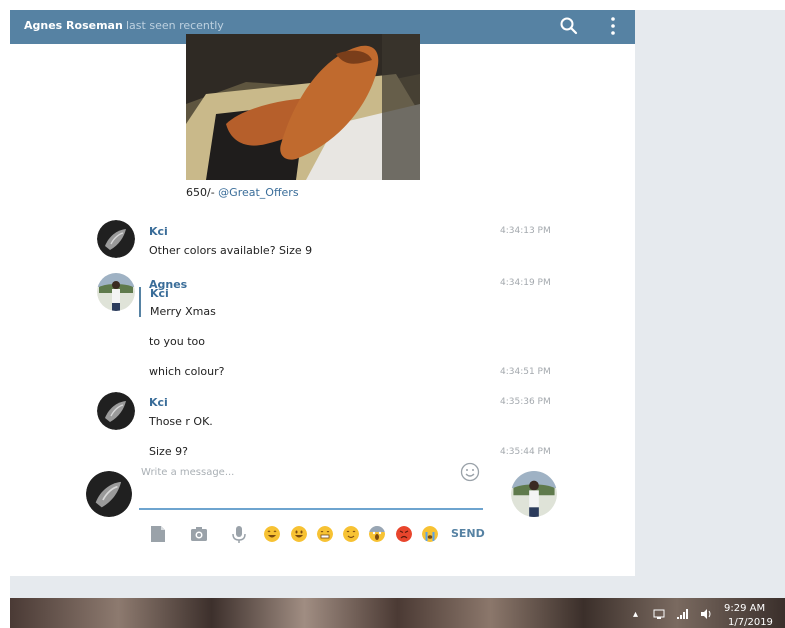  Describe the element at coordinates (231, 250) in the screenshot. I see `message-text: Other colors available? Size 9` at that location.